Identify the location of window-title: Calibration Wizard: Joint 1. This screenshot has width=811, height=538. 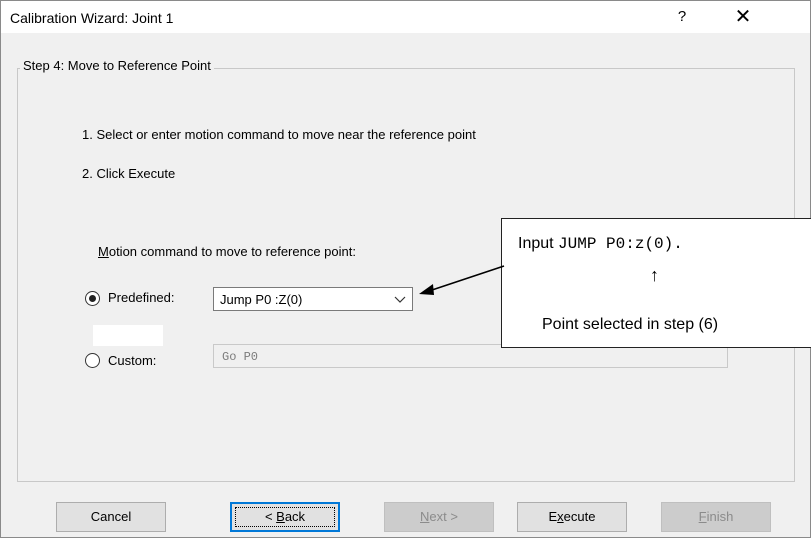
(92, 18).